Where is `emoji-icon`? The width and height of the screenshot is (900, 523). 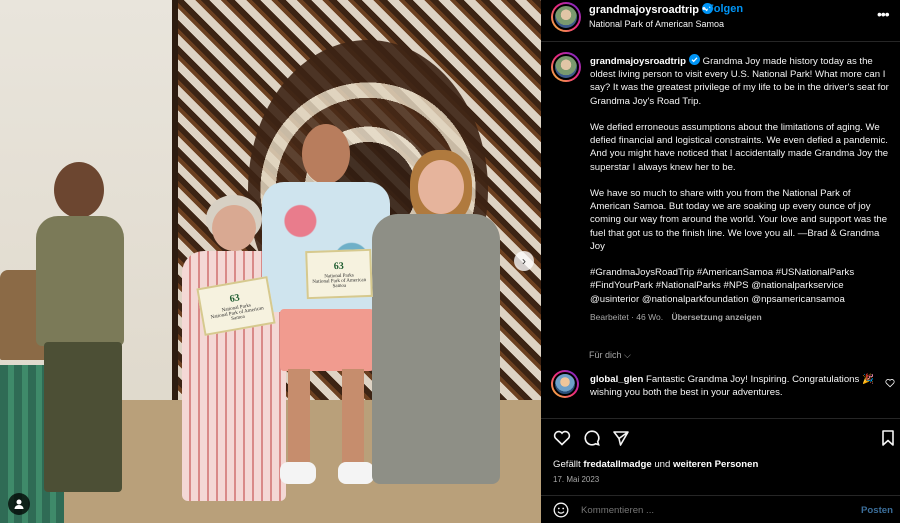 emoji-icon is located at coordinates (561, 510).